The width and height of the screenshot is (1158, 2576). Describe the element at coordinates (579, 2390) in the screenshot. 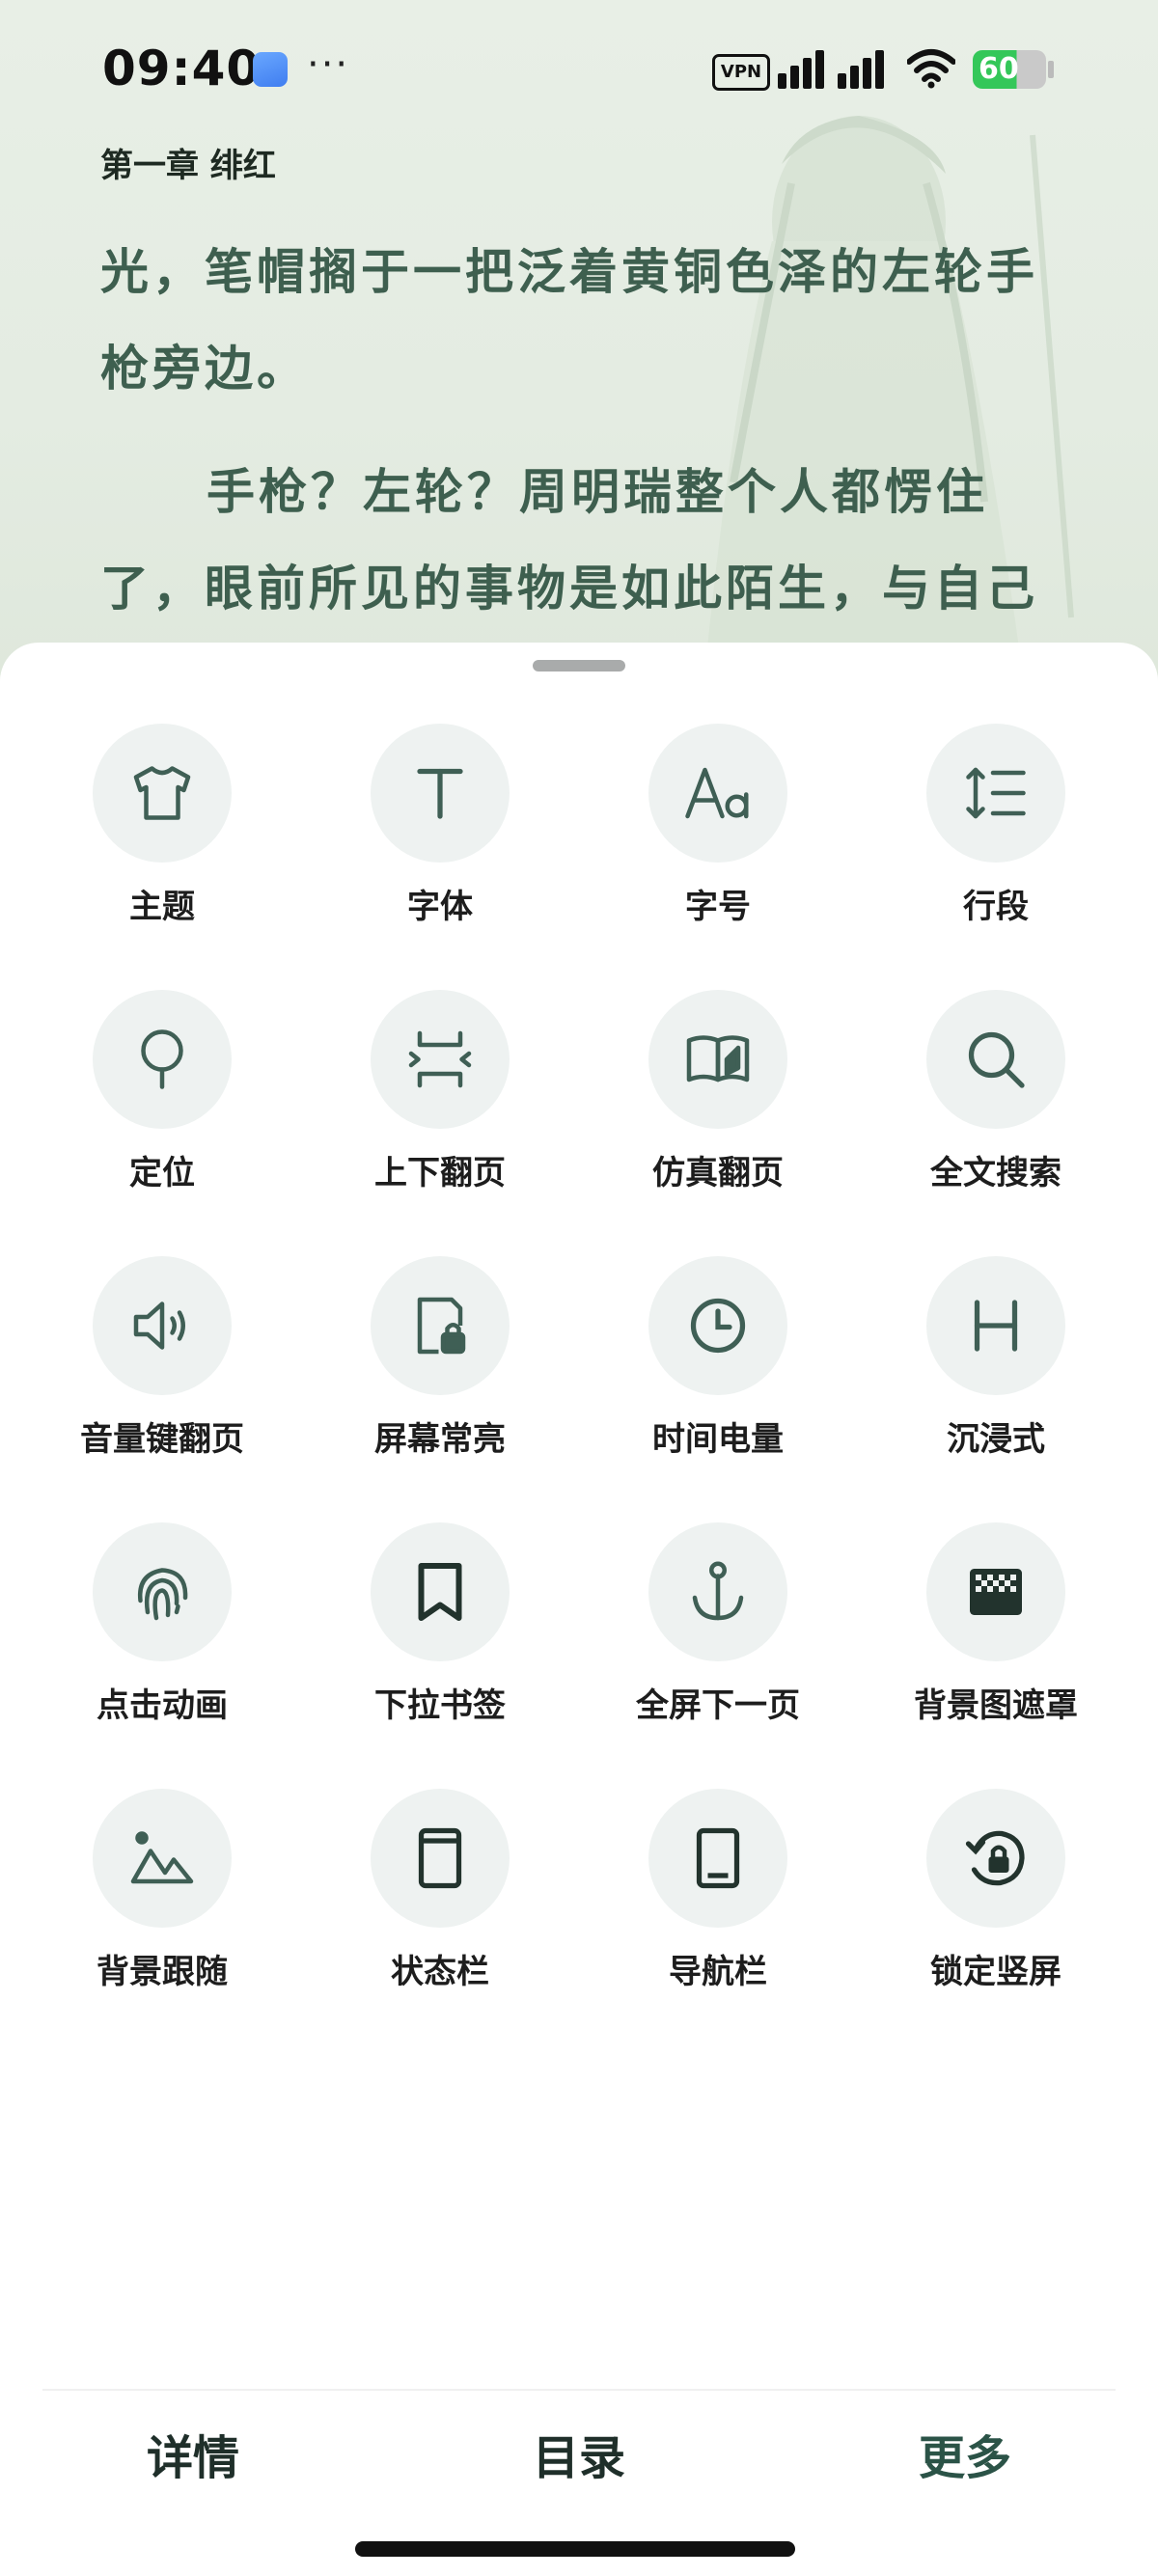

I see `nav-divider` at that location.